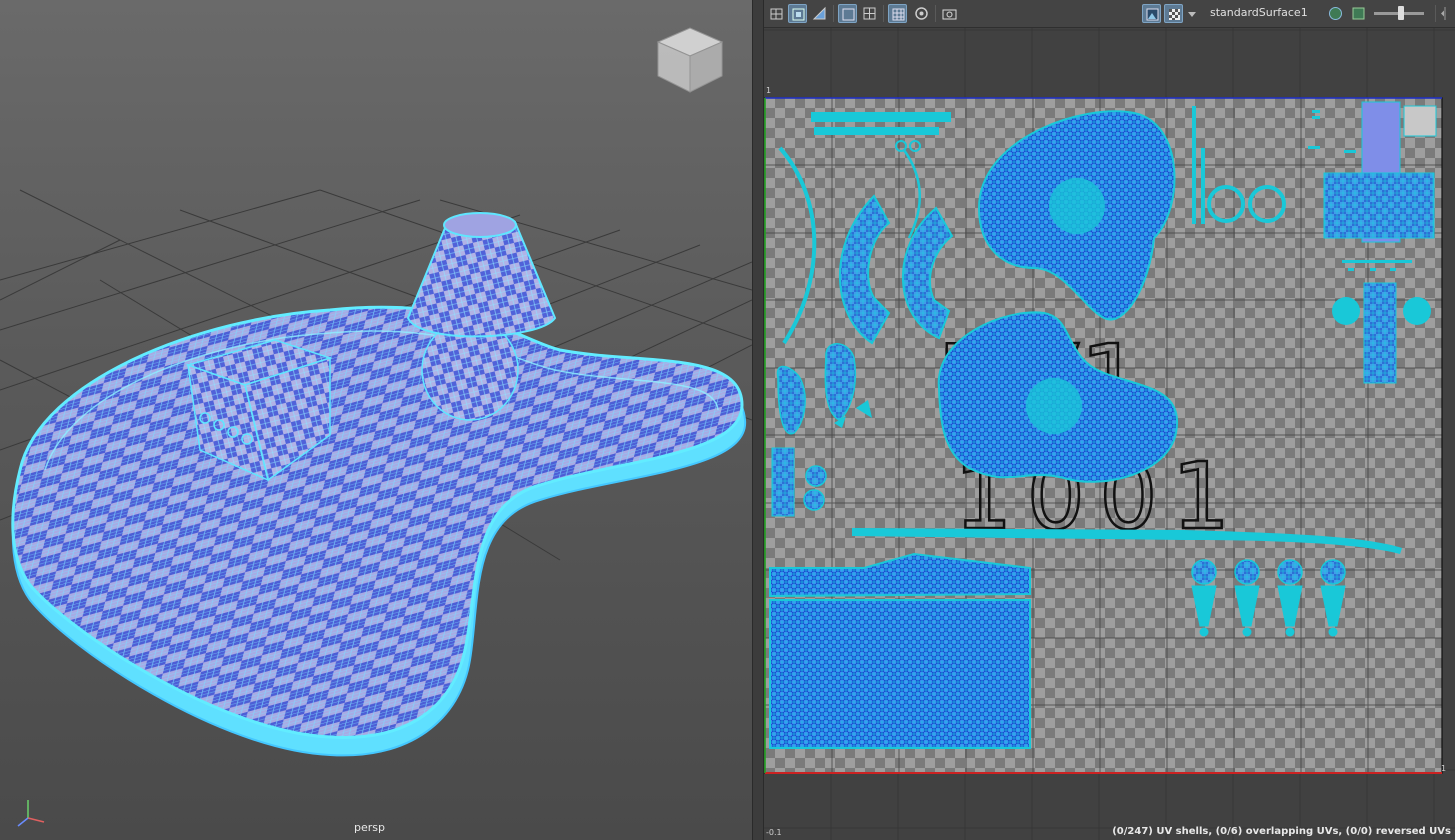  I want to click on uv-shell-base, so click(900, 674).